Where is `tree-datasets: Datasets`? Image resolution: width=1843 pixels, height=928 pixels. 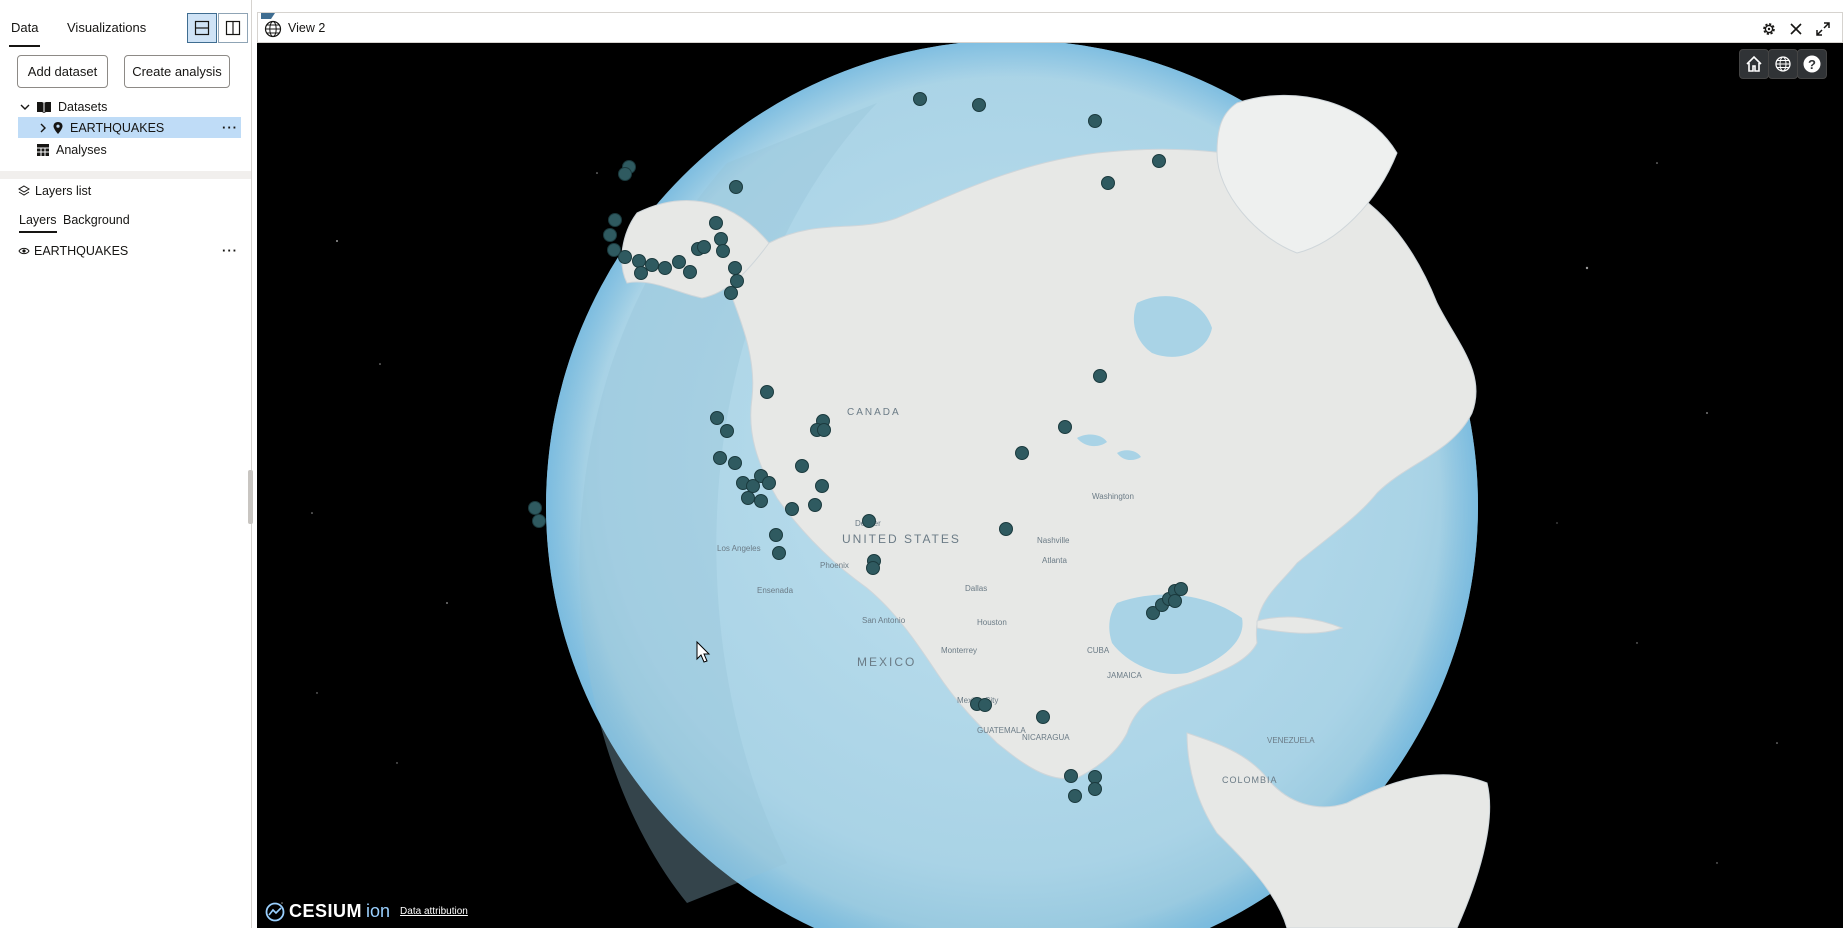
tree-datasets: Datasets is located at coordinates (129, 106).